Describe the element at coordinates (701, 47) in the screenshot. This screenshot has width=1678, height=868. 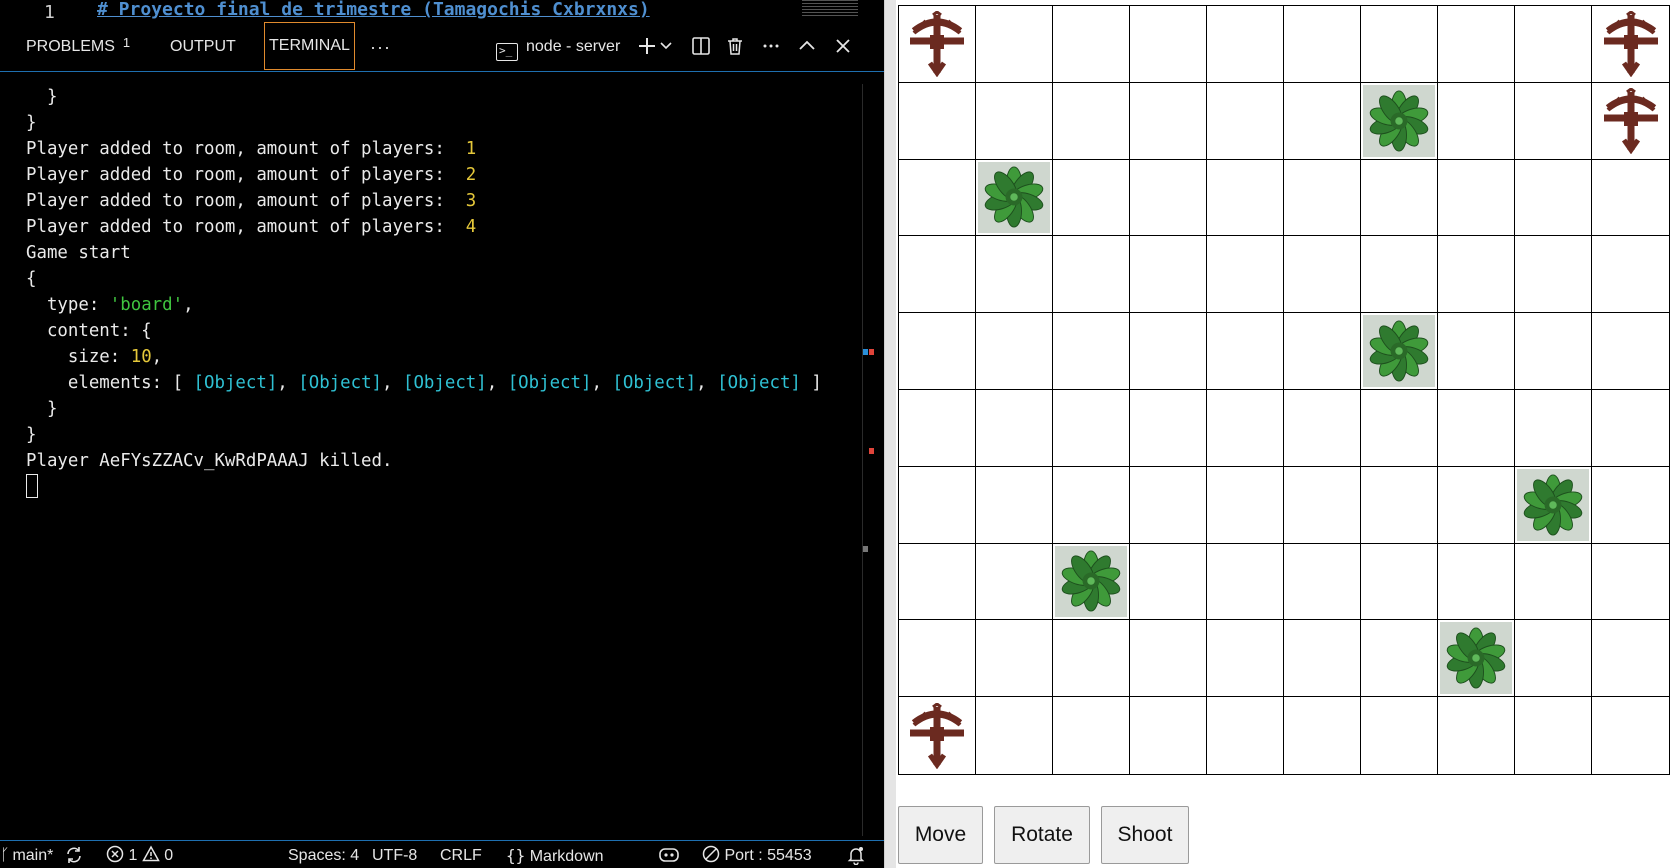
I see `split-terminal-icon` at that location.